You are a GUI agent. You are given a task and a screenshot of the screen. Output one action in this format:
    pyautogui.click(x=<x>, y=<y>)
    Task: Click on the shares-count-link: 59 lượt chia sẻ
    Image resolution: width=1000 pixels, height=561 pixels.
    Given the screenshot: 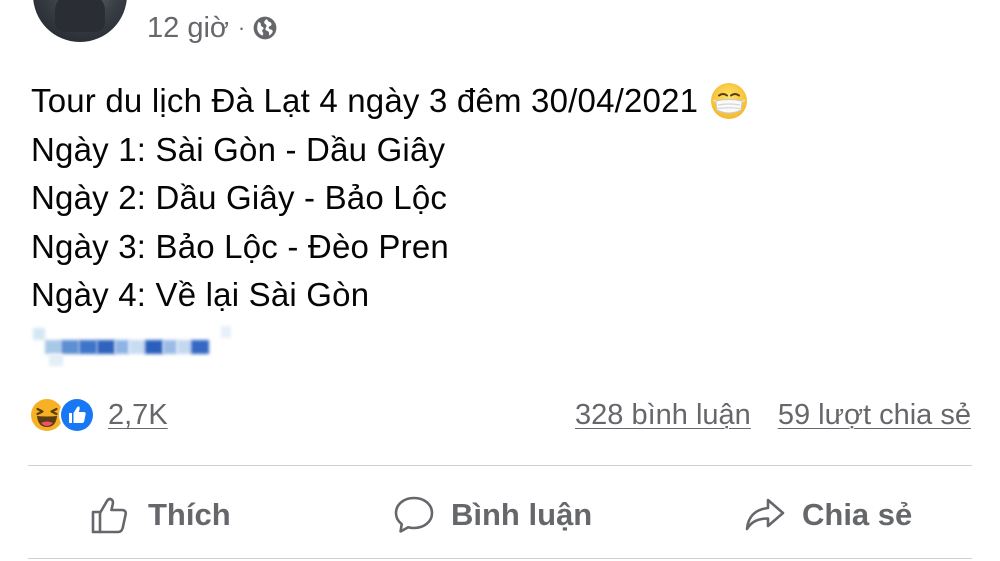 What is the action you would take?
    pyautogui.click(x=874, y=415)
    